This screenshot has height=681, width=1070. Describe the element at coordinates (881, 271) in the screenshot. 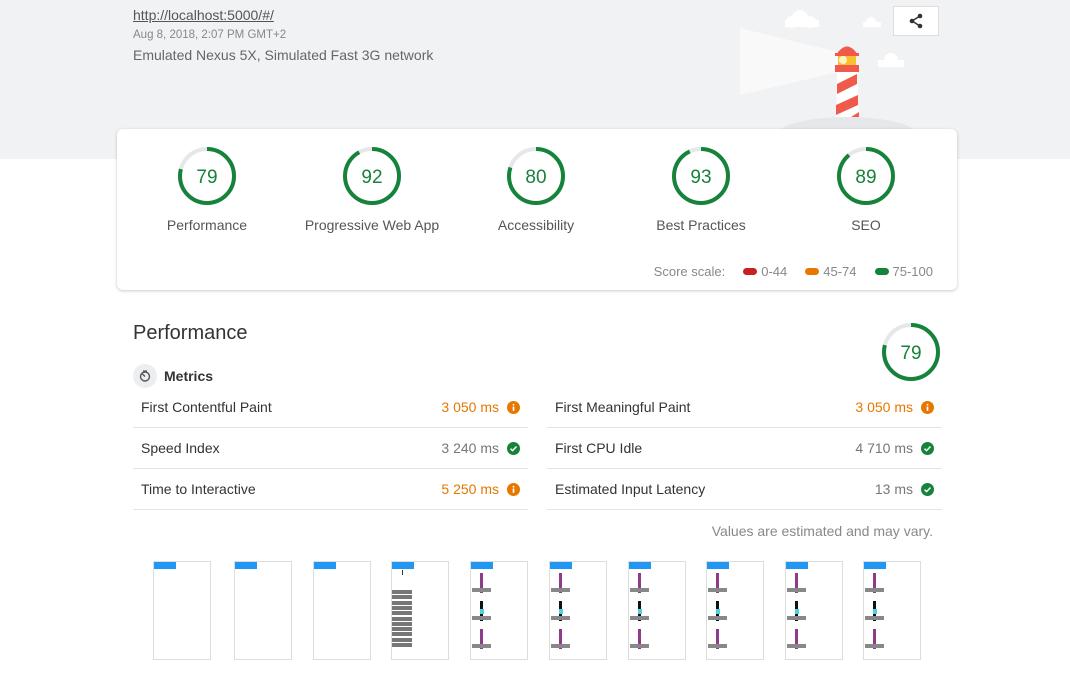

I see `pass-dot` at that location.